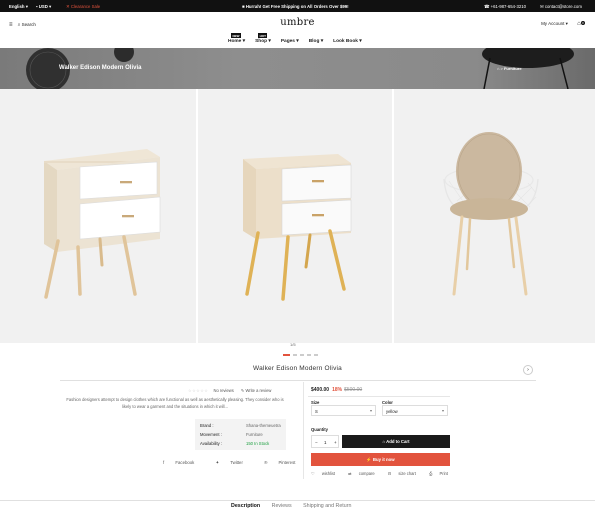 The height and width of the screenshot is (510, 595). What do you see at coordinates (290, 41) in the screenshot?
I see `nav-pages: Pages ▾` at bounding box center [290, 41].